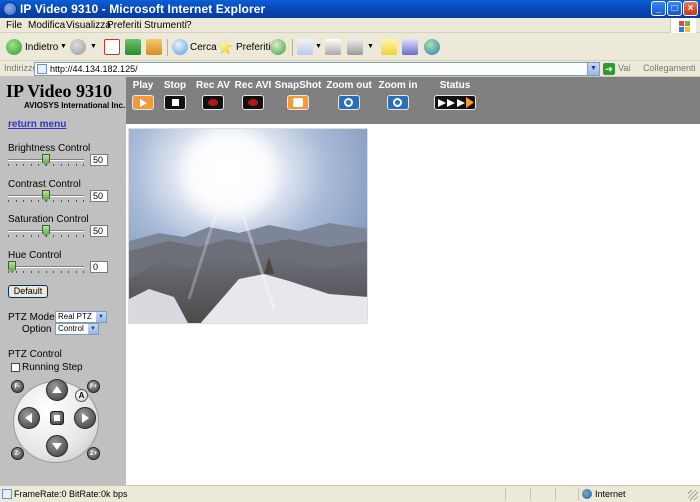 Image resolution: width=700 pixels, height=502 pixels. Describe the element at coordinates (690, 8) in the screenshot. I see `close-button: ×` at that location.